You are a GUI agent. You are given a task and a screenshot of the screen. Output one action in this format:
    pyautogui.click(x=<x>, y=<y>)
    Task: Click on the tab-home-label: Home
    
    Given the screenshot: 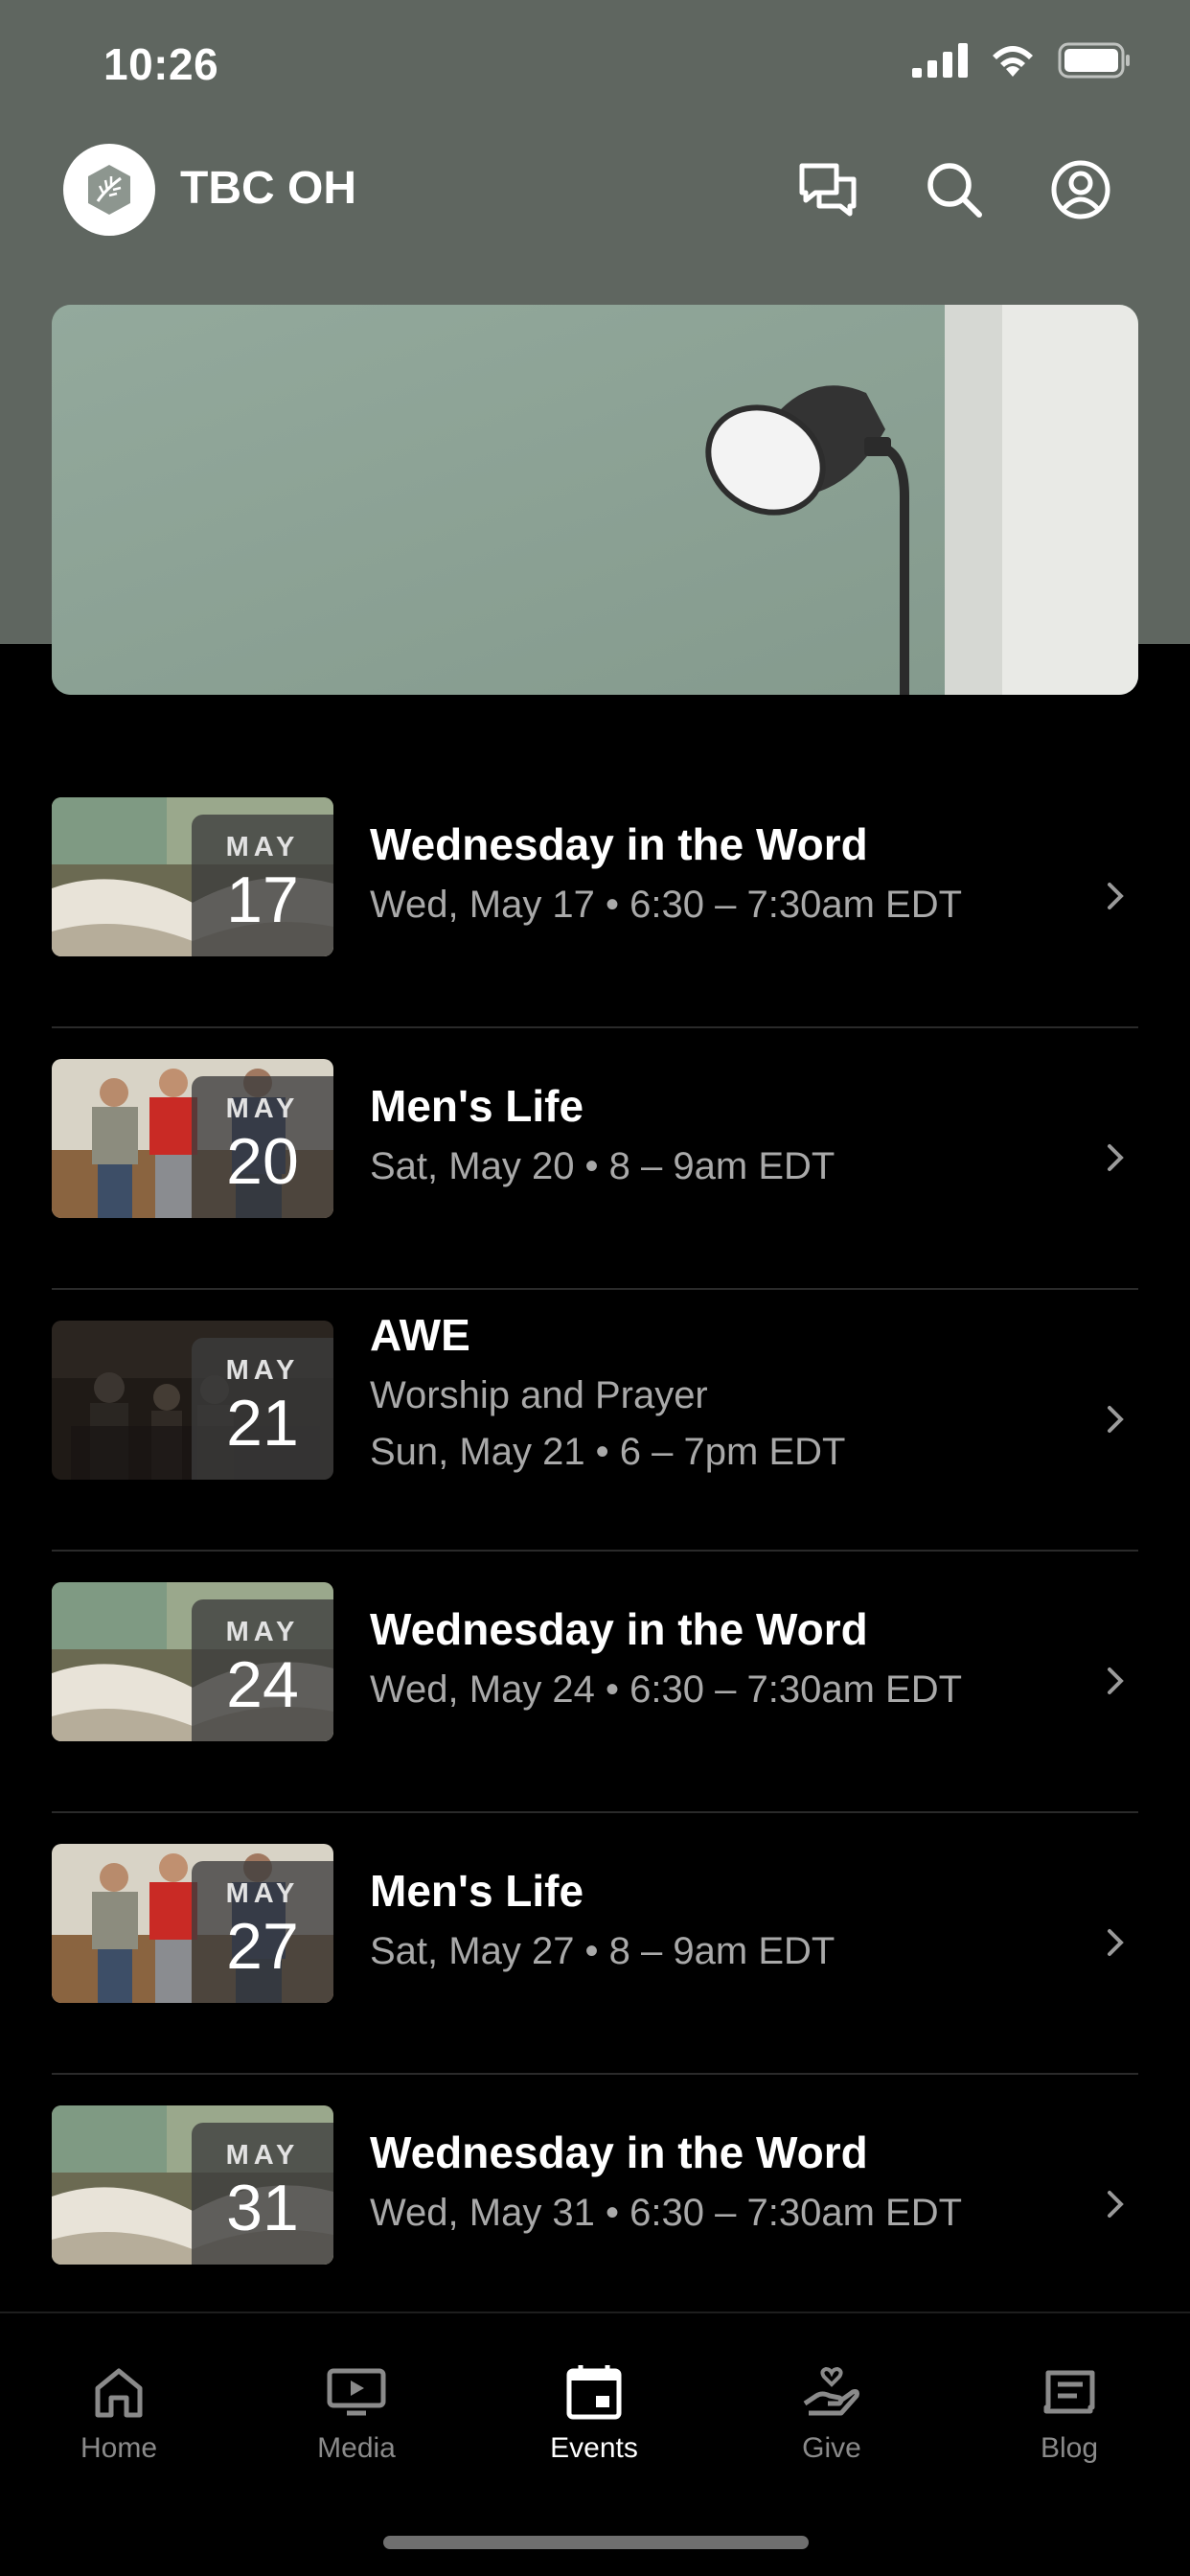 What is the action you would take?
    pyautogui.click(x=119, y=2448)
    